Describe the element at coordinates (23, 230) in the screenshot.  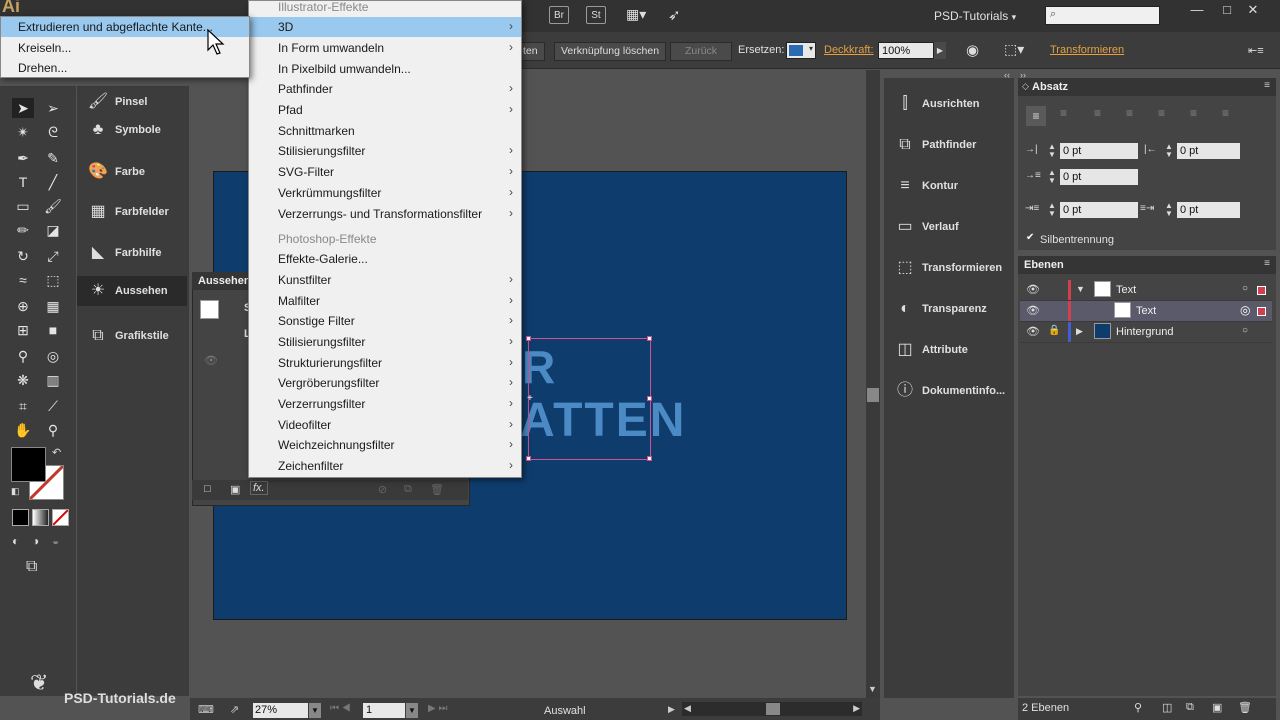
I see `pencil-tool-icon: ✏` at that location.